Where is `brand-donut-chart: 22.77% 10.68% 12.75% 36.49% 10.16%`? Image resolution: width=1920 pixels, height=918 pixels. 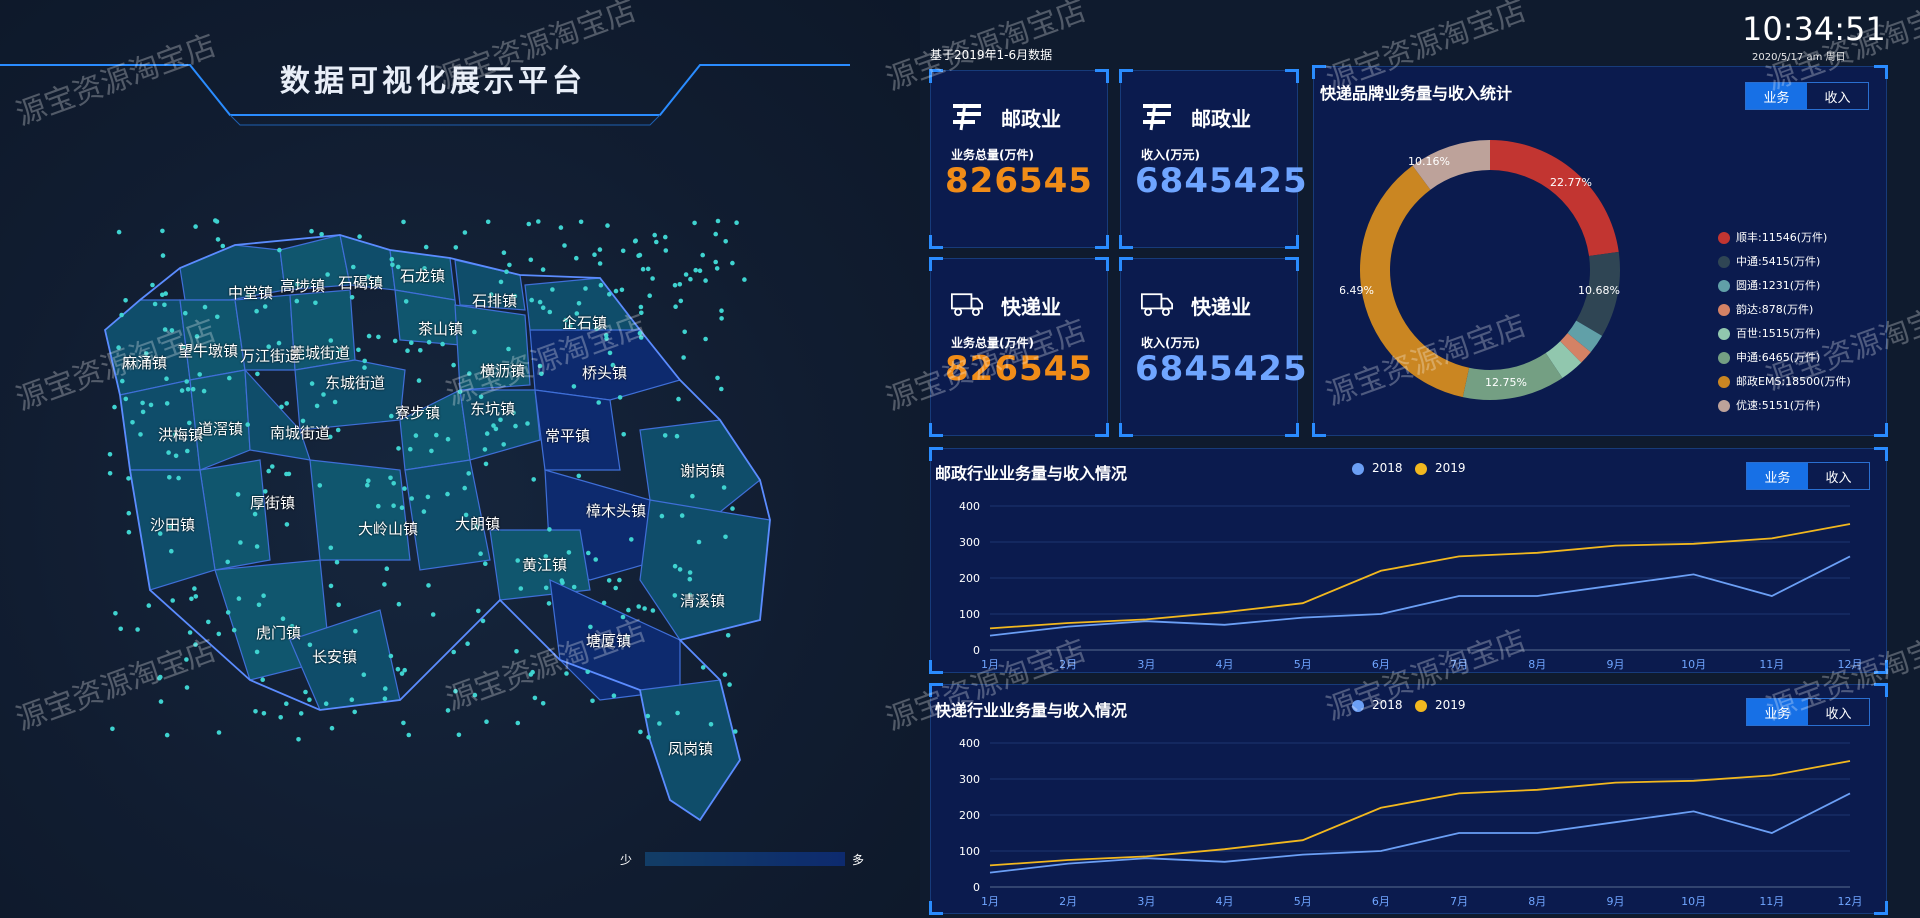 brand-donut-chart: 22.77% 10.68% 12.75% 36.49% 10.16% is located at coordinates (1490, 270).